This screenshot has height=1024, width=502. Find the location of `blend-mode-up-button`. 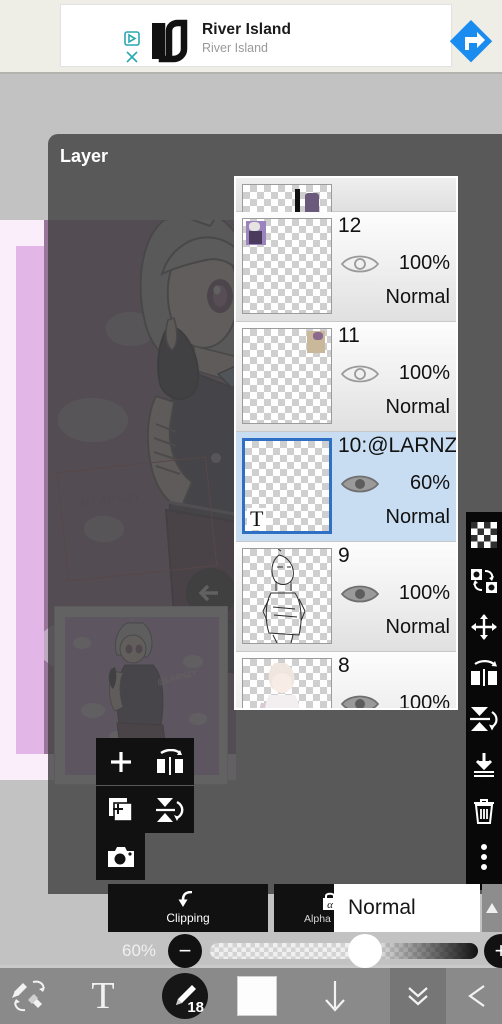

blend-mode-up-button is located at coordinates (492, 908).